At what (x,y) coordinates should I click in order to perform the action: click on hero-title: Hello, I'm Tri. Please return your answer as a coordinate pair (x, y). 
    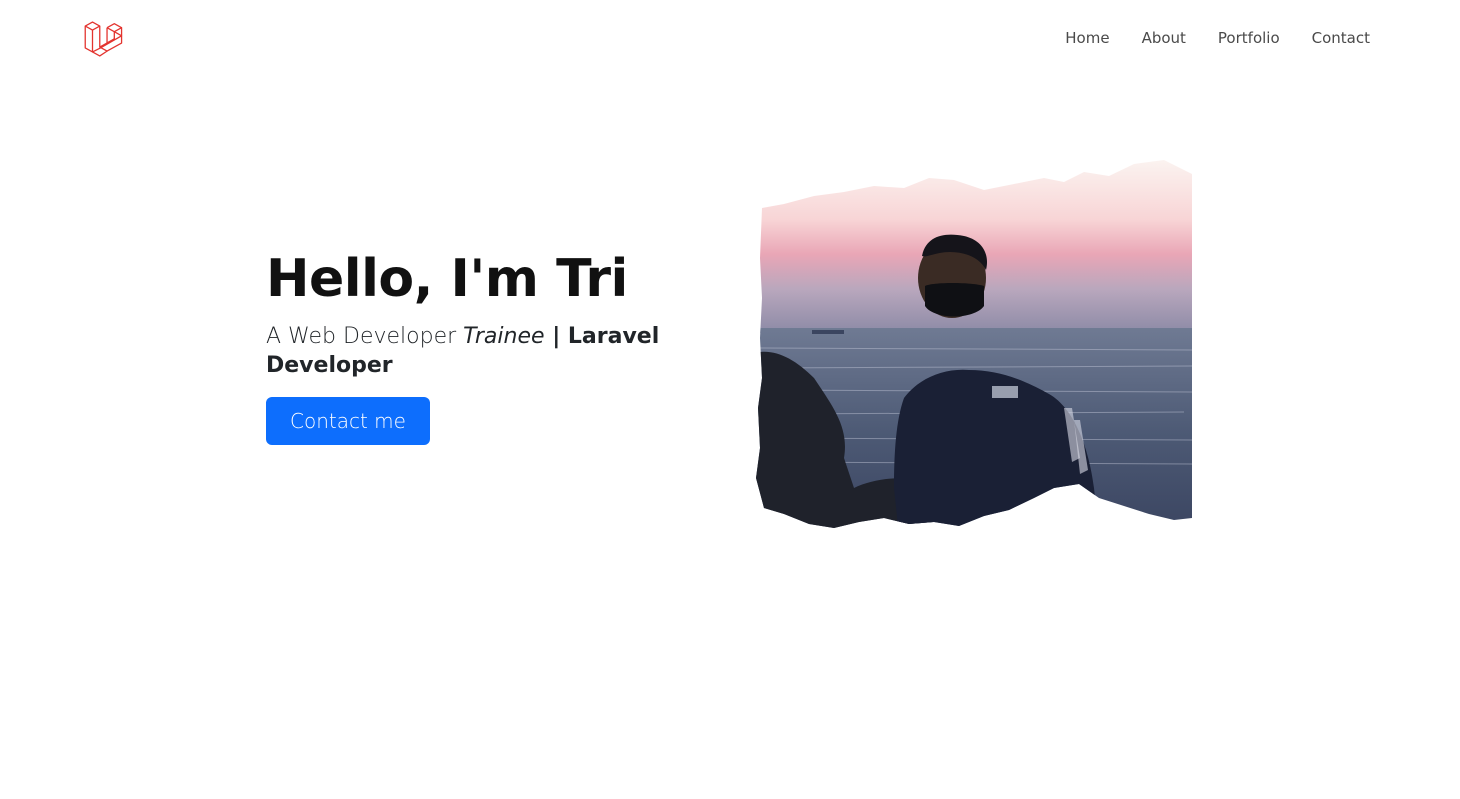
    Looking at the image, I should click on (447, 279).